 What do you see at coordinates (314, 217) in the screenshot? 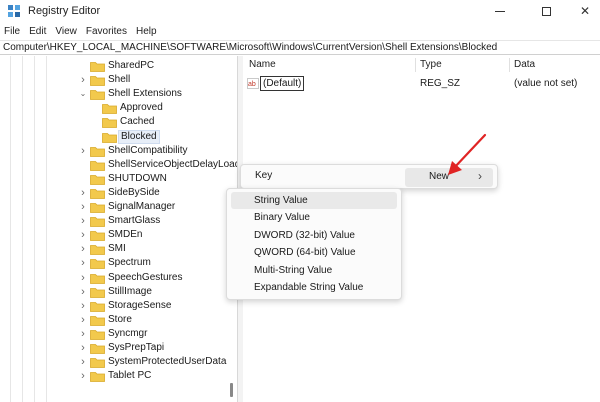
I see `submenu-item: Binary Value` at bounding box center [314, 217].